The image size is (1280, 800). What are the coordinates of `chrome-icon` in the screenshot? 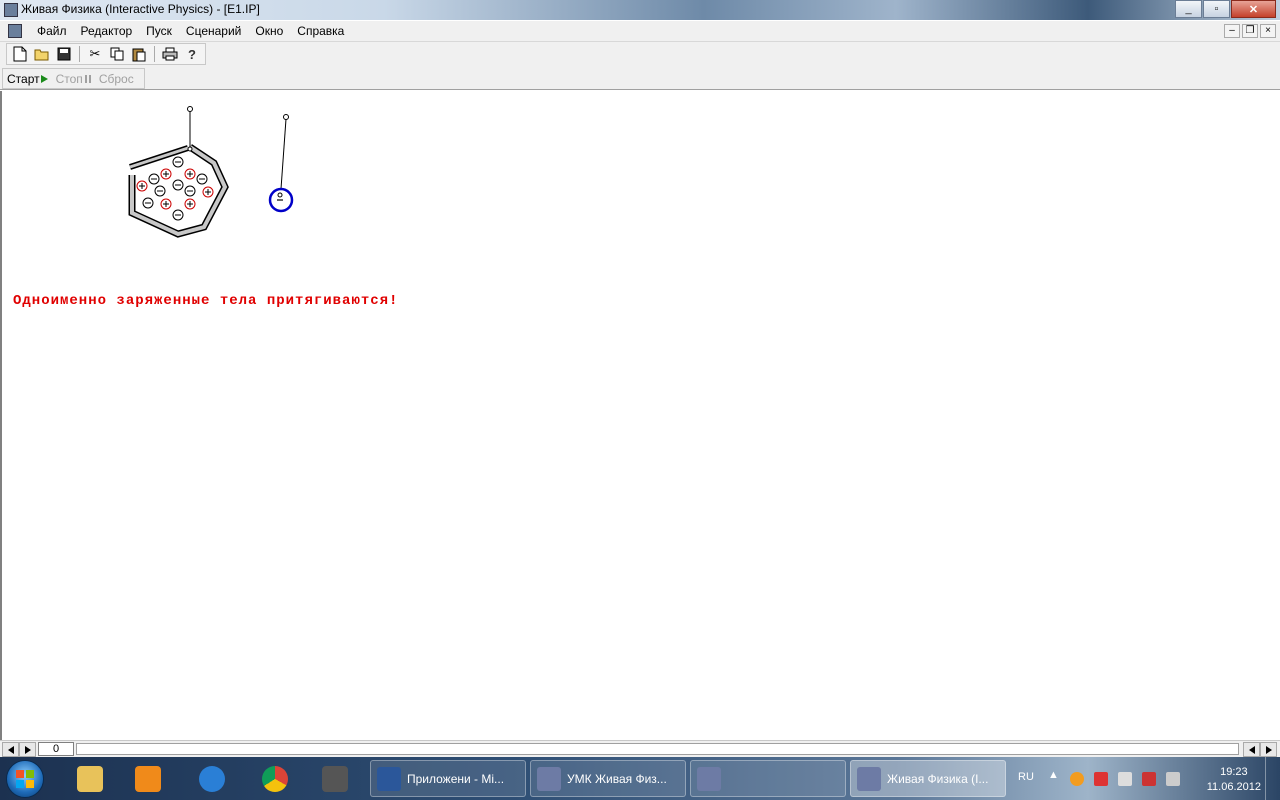 It's located at (275, 778).